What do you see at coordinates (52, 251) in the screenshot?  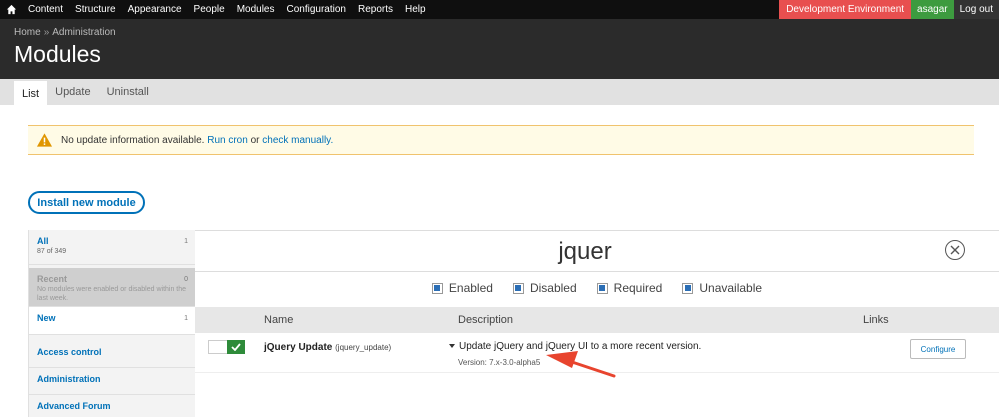 I see `sidebar-item-subtext: 87 of 349` at bounding box center [52, 251].